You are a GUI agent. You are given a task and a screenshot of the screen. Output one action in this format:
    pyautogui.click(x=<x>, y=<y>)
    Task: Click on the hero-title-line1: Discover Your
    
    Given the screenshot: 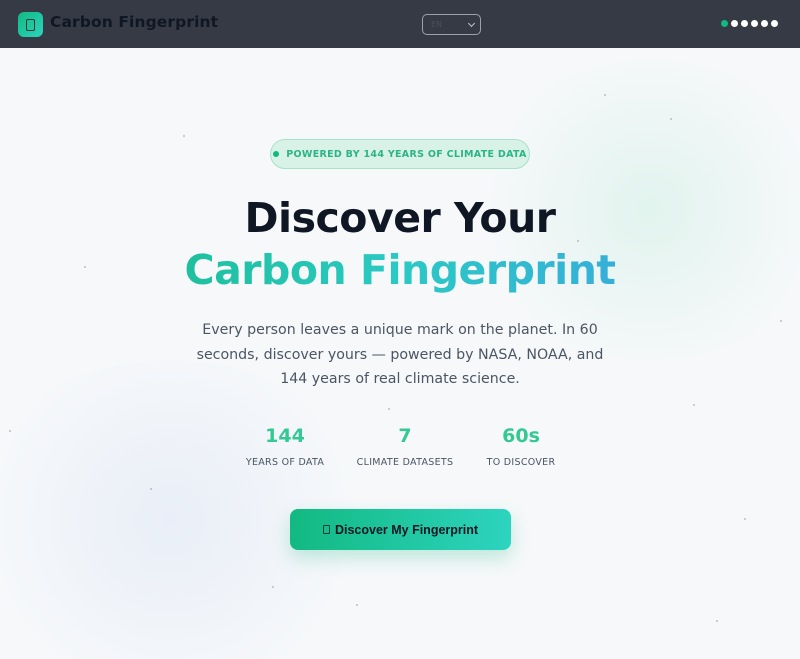 What is the action you would take?
    pyautogui.click(x=400, y=218)
    